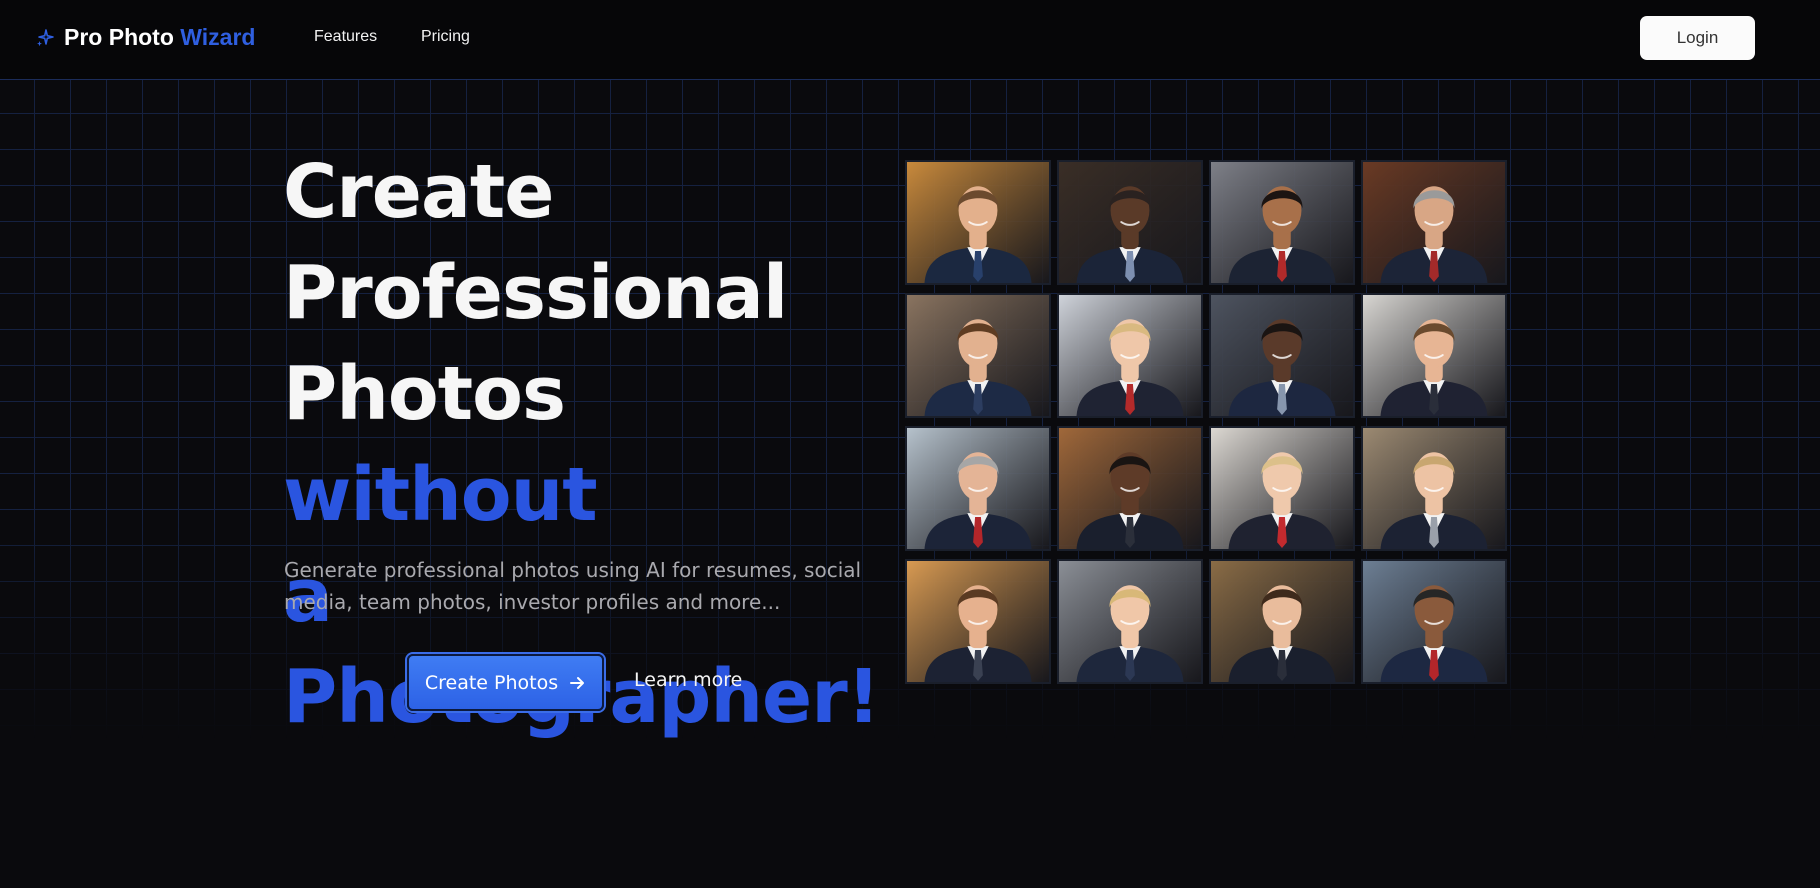  Describe the element at coordinates (445, 37) in the screenshot. I see `nav-link-pricing: Pricing` at that location.